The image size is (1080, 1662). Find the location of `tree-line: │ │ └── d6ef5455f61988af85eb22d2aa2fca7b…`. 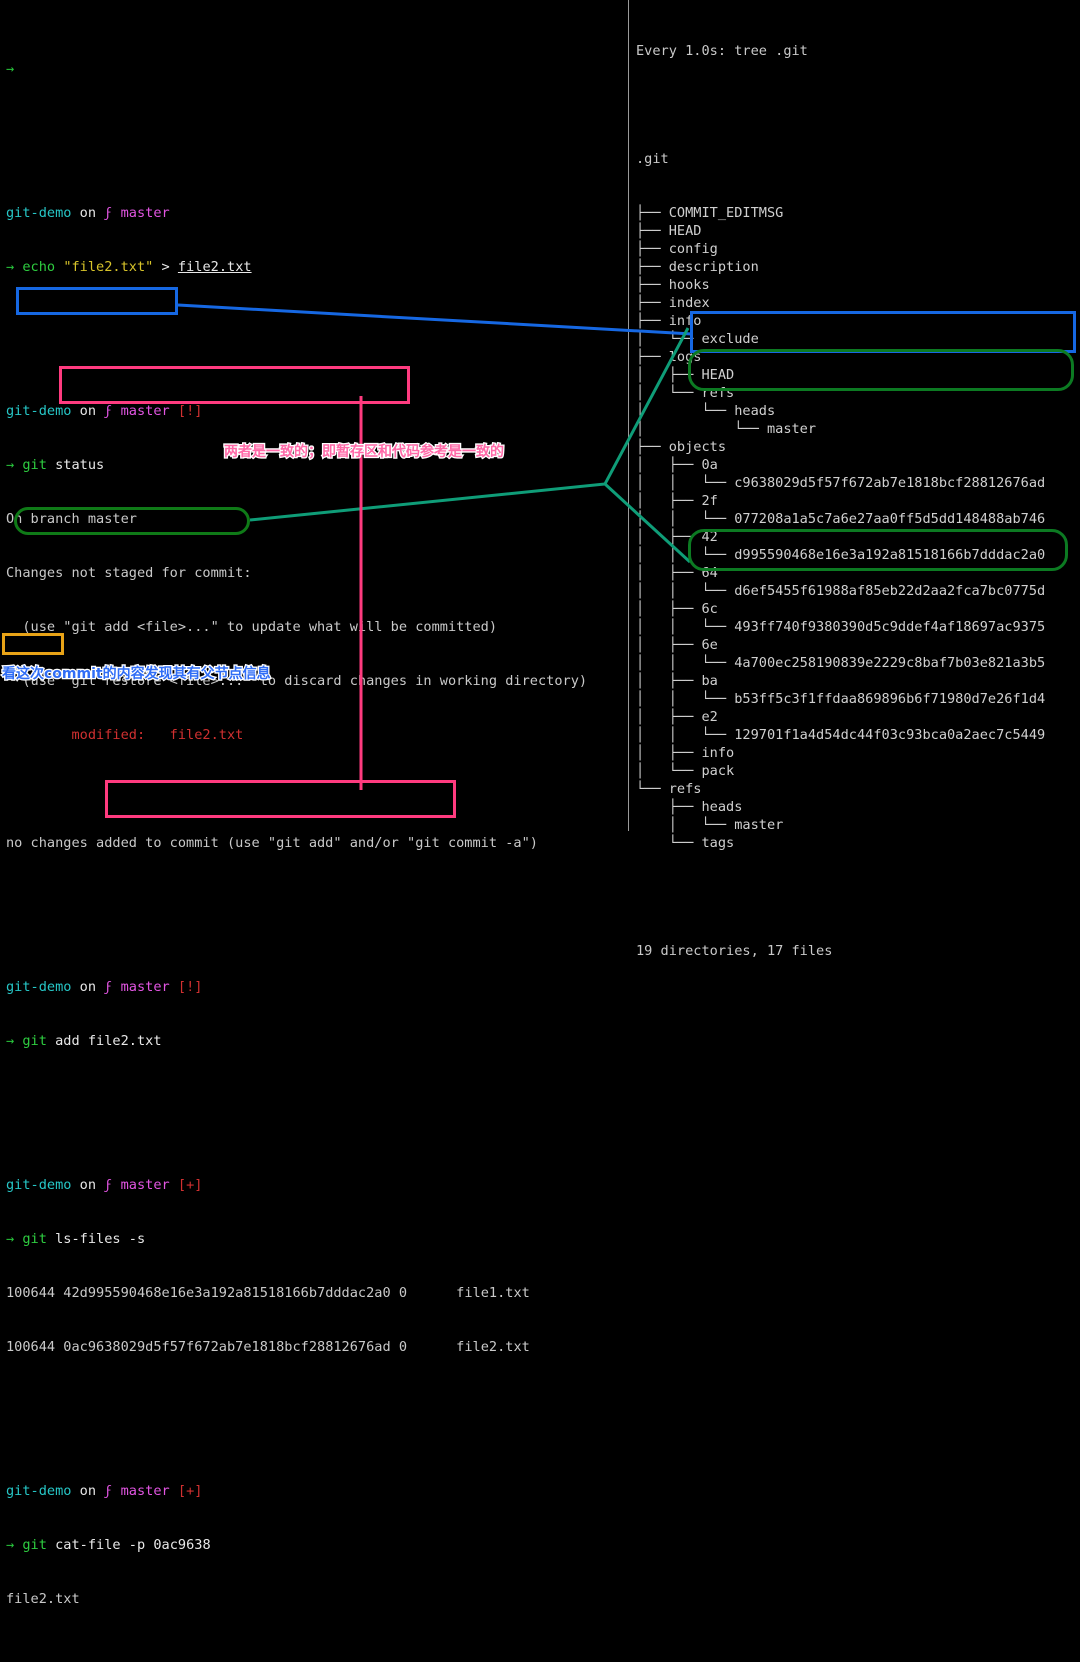

tree-line: │ │ └── d6ef5455f61988af85eb22d2aa2fca7b… is located at coordinates (841, 591).